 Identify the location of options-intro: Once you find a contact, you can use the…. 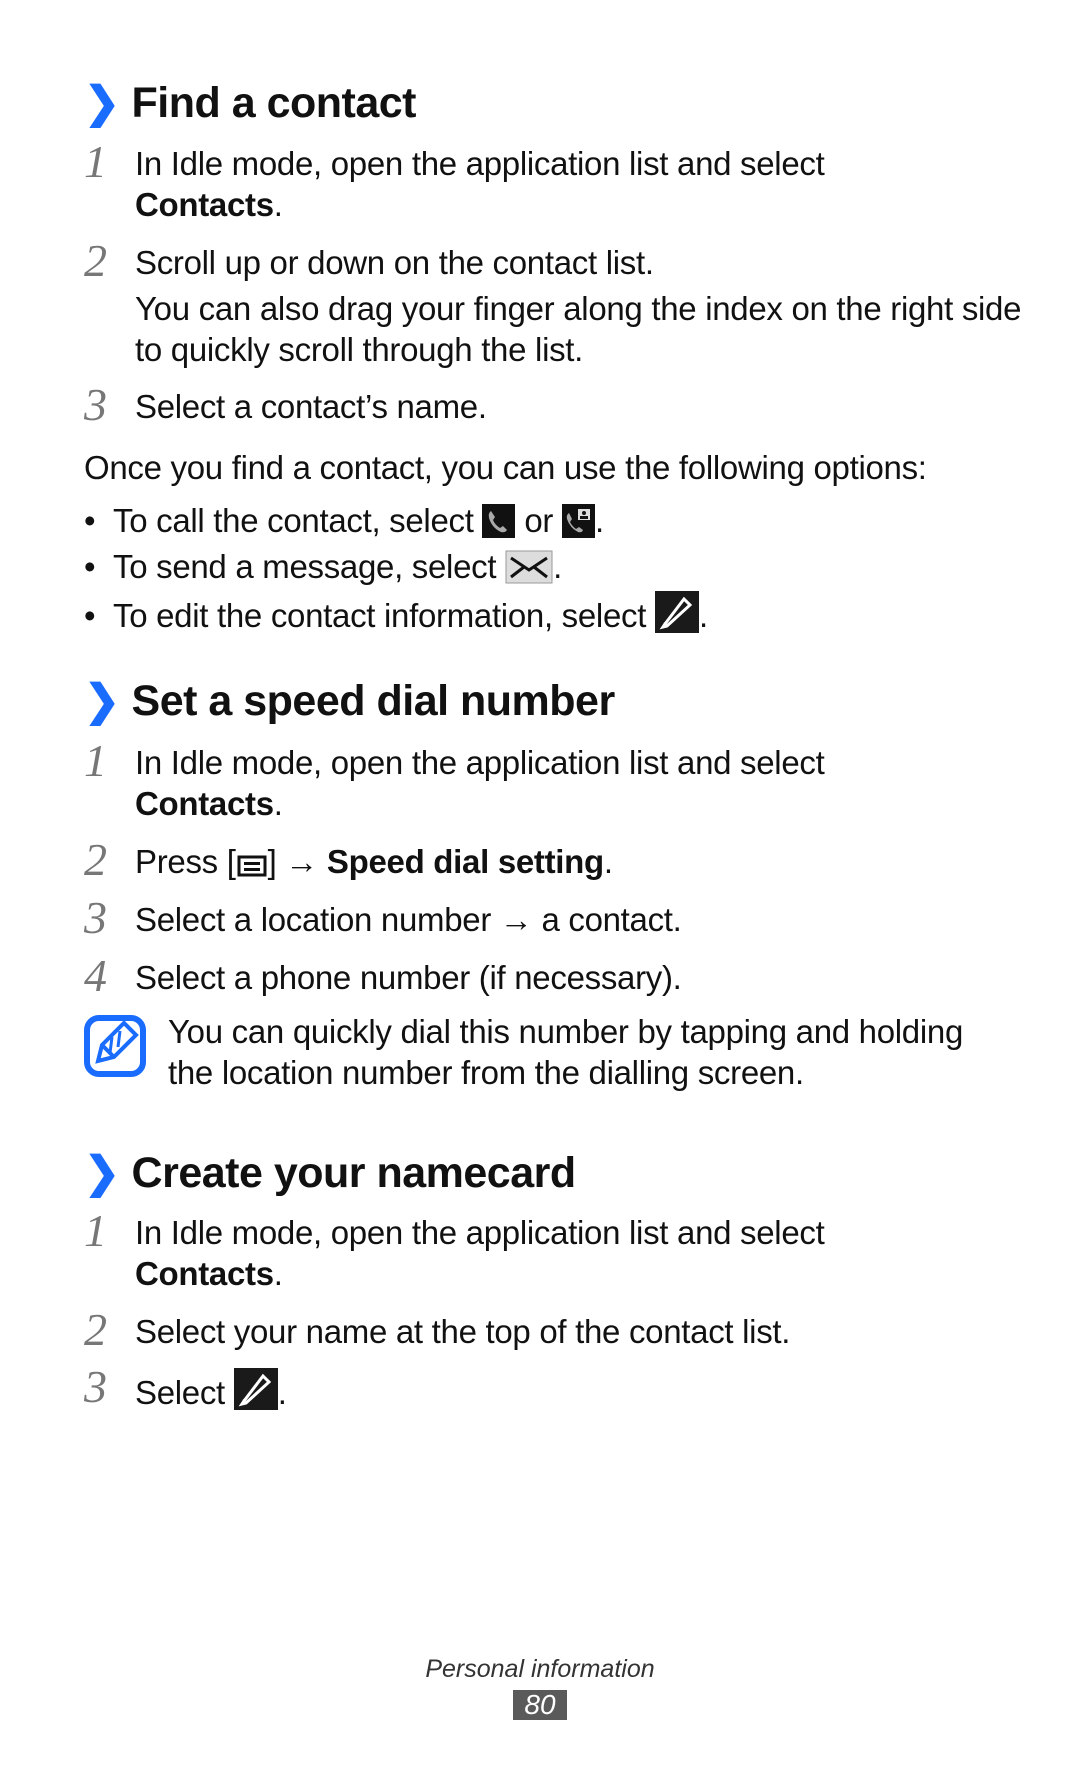
(505, 467).